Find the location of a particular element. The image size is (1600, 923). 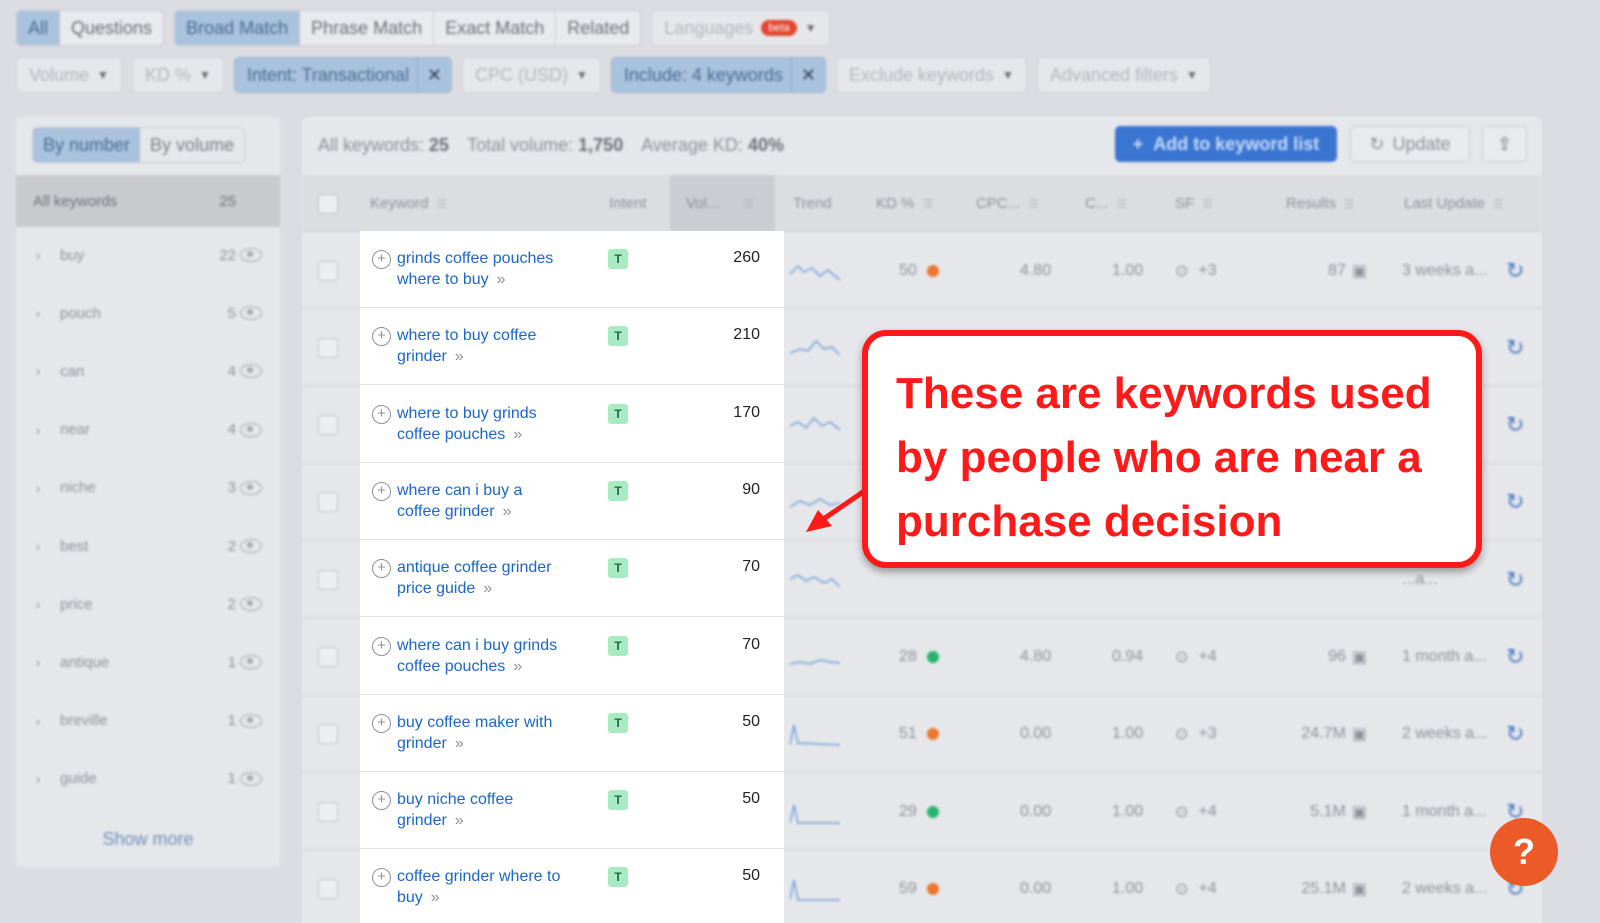

by-volume-button: By volume is located at coordinates (192, 145).